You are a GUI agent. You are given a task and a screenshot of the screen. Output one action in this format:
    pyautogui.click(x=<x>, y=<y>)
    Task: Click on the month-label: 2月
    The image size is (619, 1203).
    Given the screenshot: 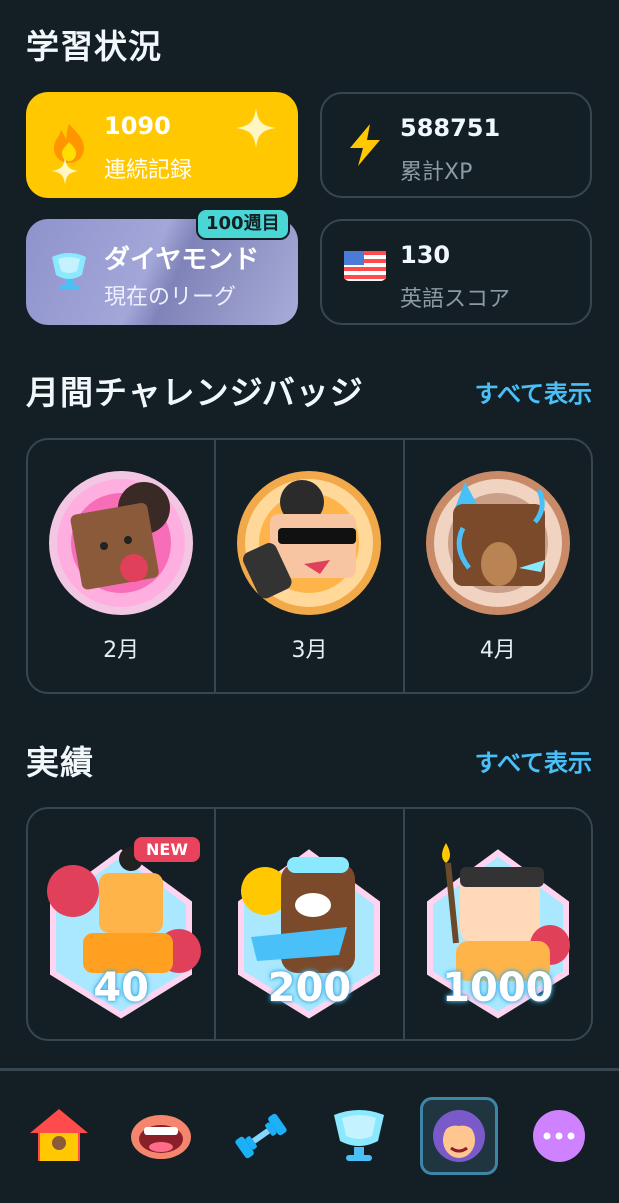 What is the action you would take?
    pyautogui.click(x=121, y=650)
    